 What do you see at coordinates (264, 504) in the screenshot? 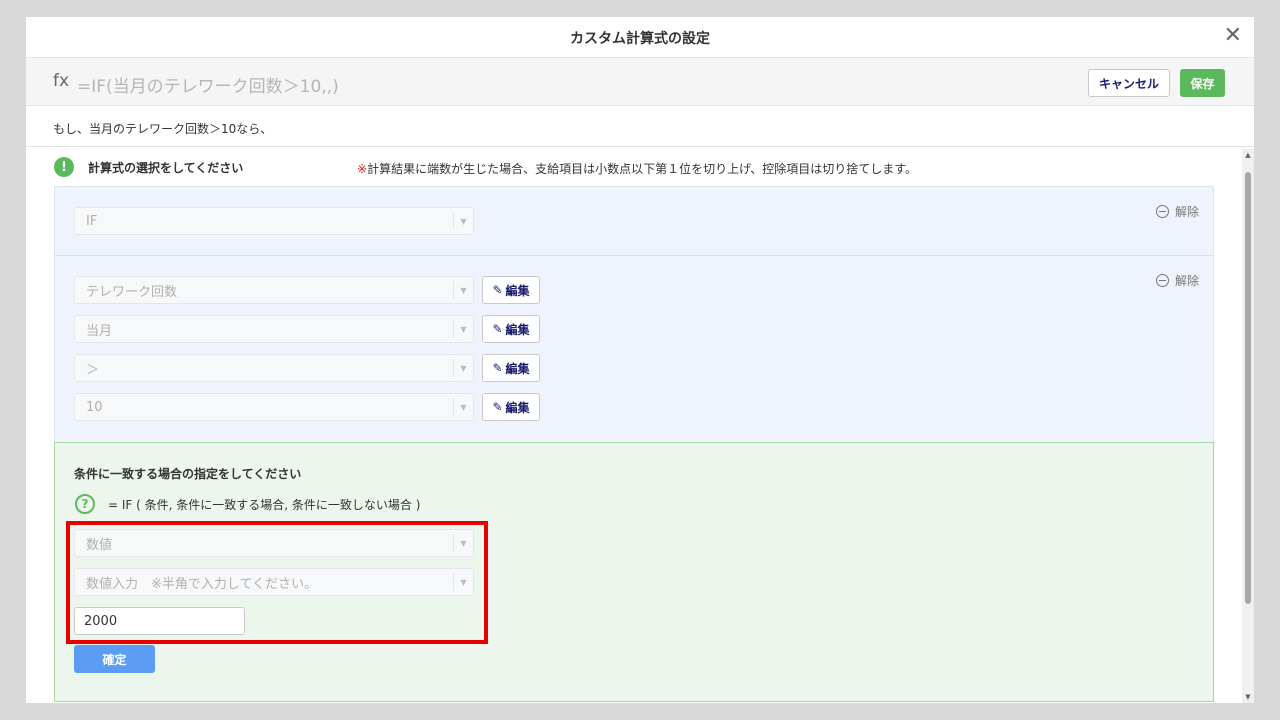
I see `if-syntax-text: = IF ( 条件, 条件に一致する場合, 条件に一致しない場合 )` at bounding box center [264, 504].